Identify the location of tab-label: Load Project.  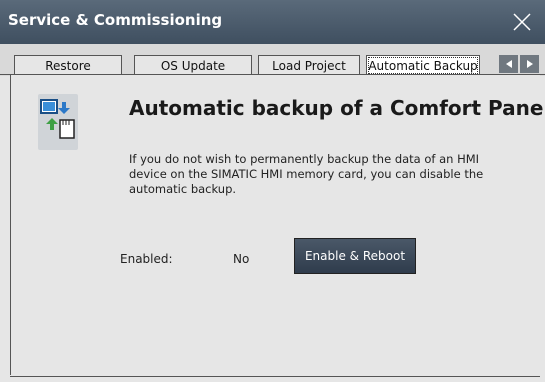
(309, 65).